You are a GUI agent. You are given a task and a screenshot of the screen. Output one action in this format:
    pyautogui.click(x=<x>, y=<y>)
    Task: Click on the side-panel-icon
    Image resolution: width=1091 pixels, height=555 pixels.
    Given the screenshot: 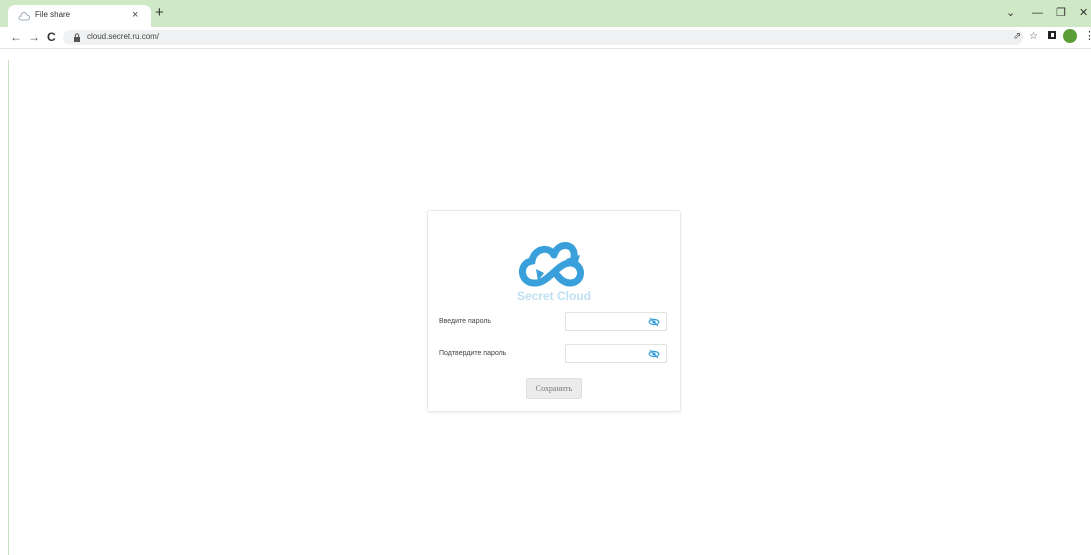 What is the action you would take?
    pyautogui.click(x=1052, y=35)
    